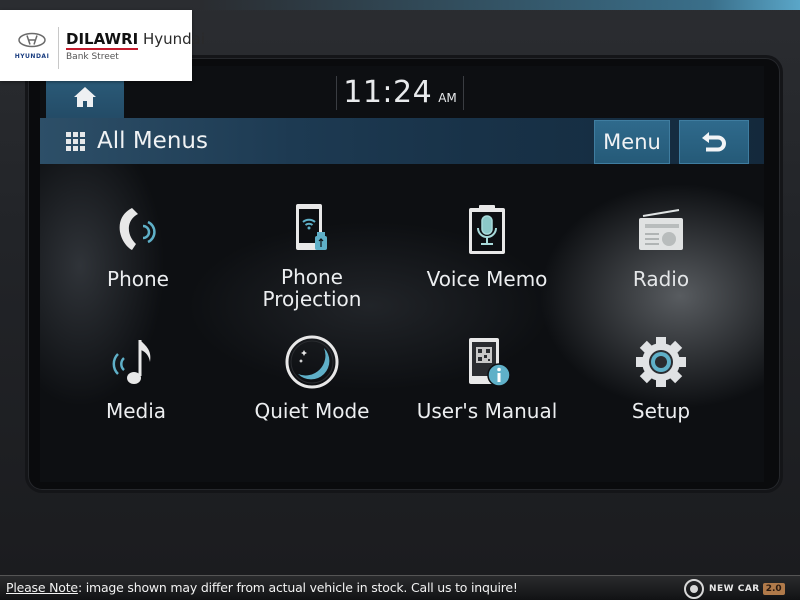 This screenshot has width=800, height=600. I want to click on dealer-name: DILAWRI Hyundai, so click(136, 40).